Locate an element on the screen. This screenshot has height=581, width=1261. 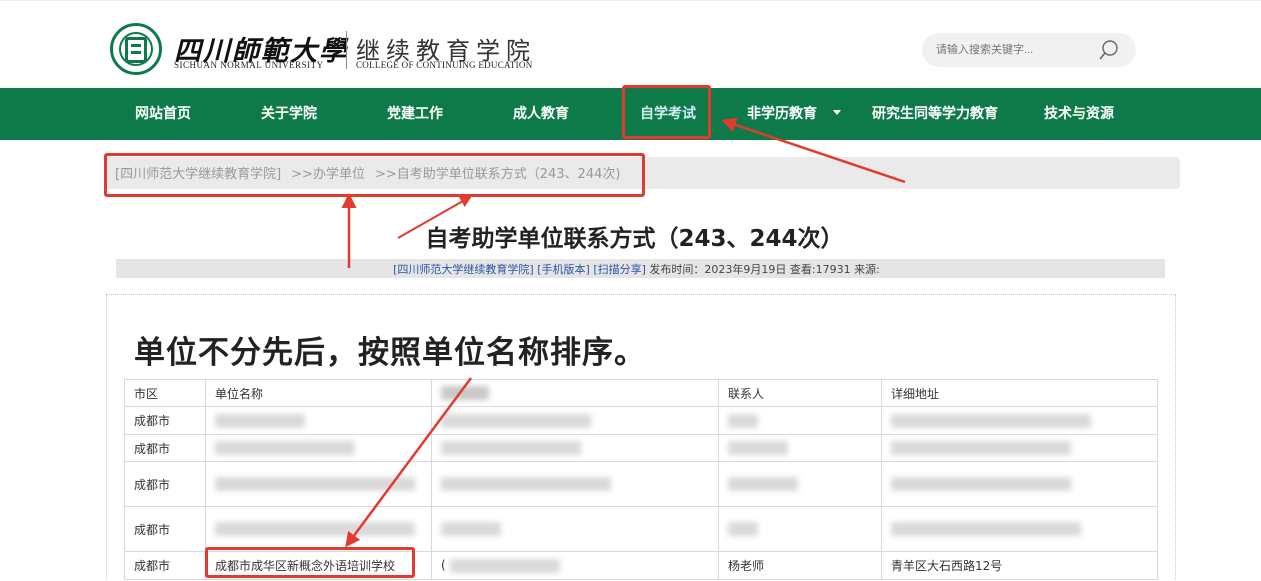
university-logo is located at coordinates (136, 49).